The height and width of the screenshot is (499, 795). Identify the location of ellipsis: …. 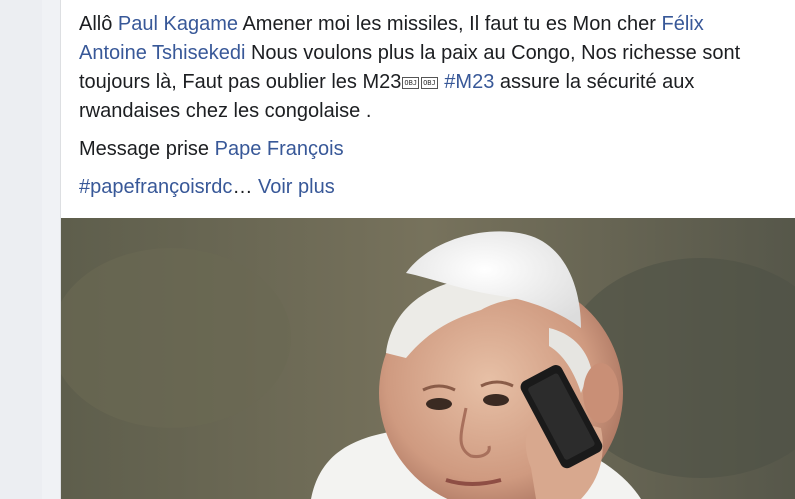
(245, 187).